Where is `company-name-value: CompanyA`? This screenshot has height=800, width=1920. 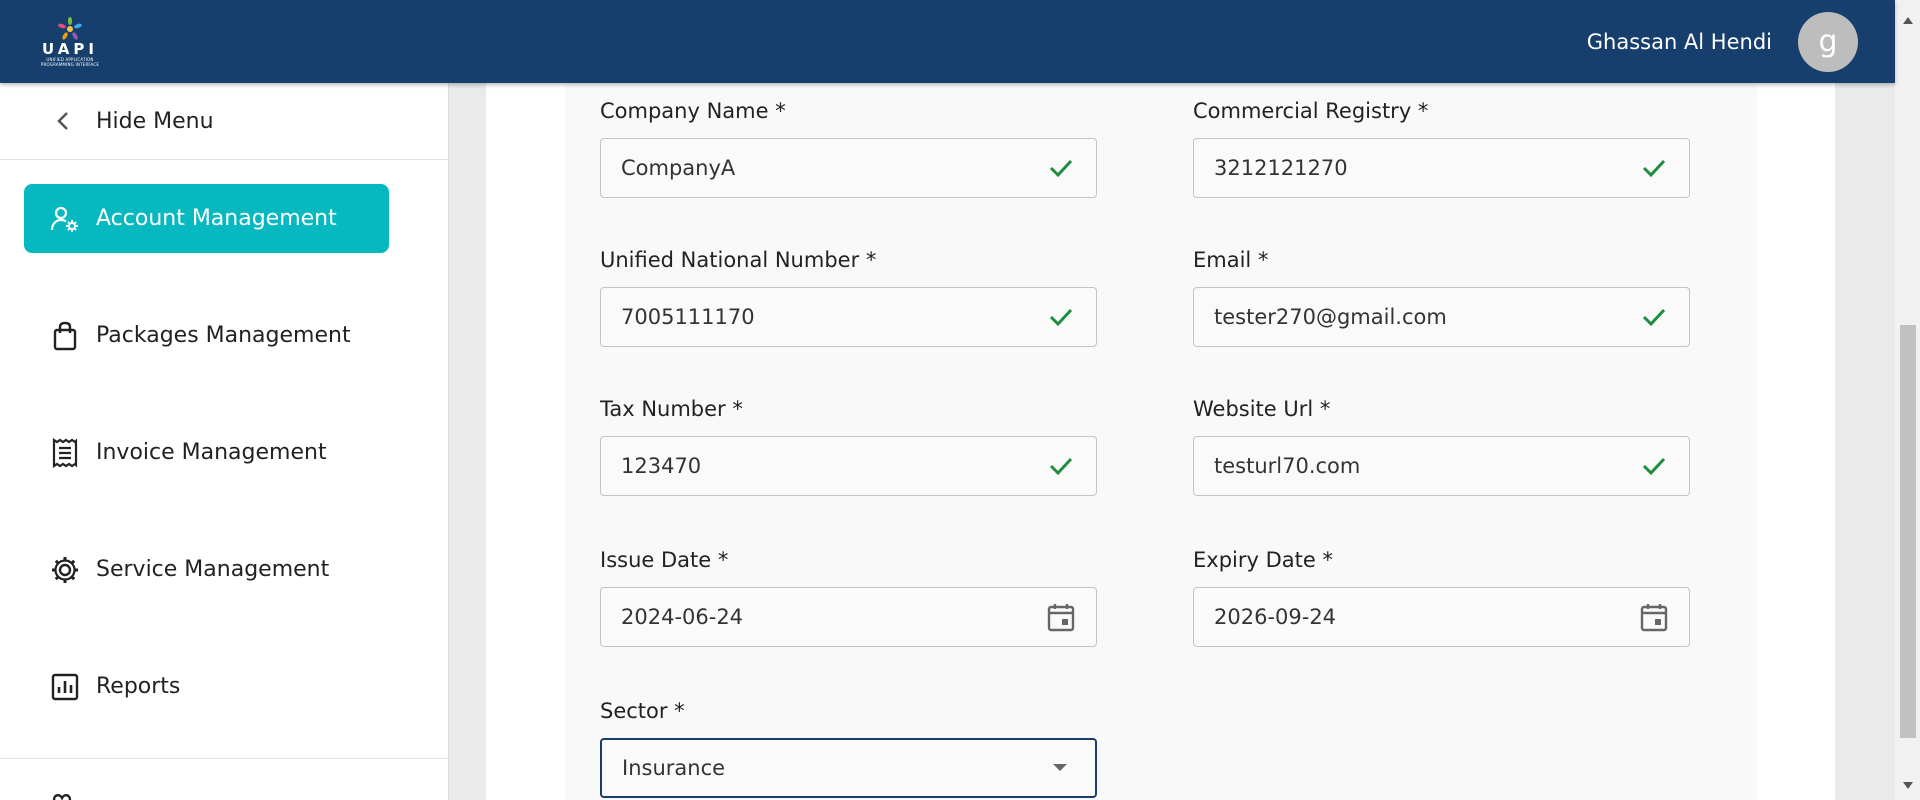
company-name-value: CompanyA is located at coordinates (678, 168).